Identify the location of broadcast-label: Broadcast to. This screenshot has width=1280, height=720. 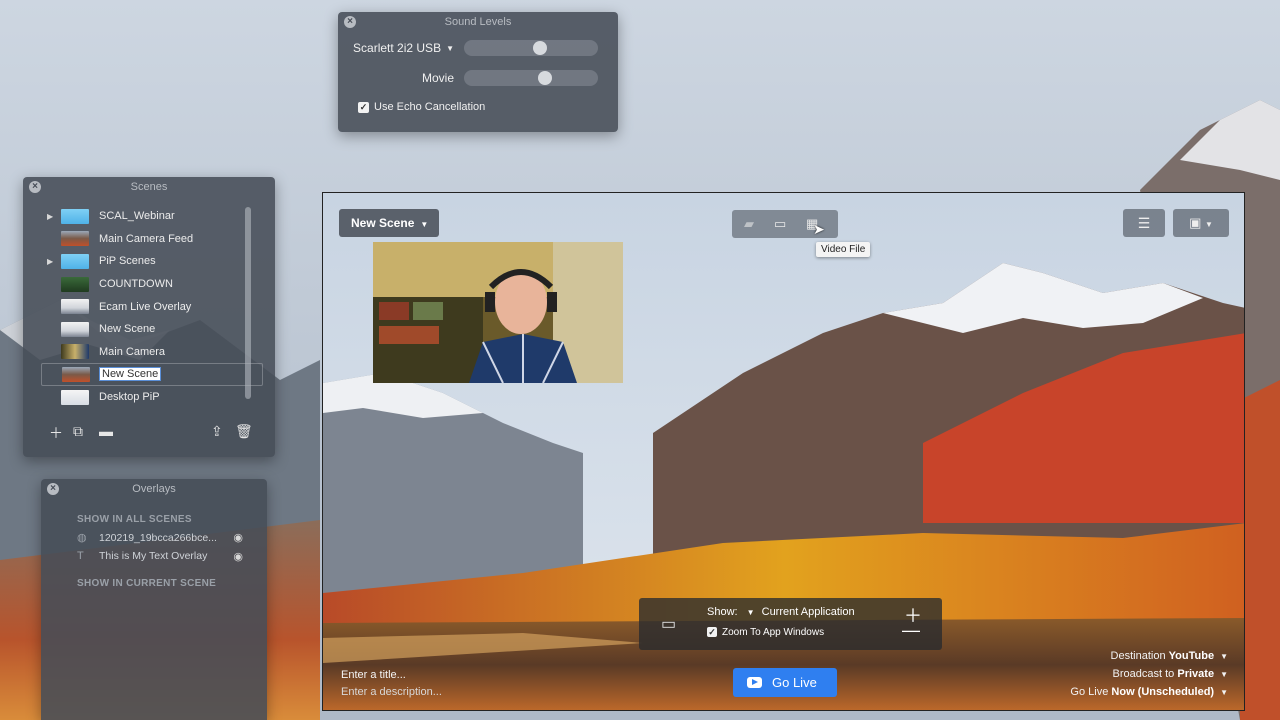
(1143, 674).